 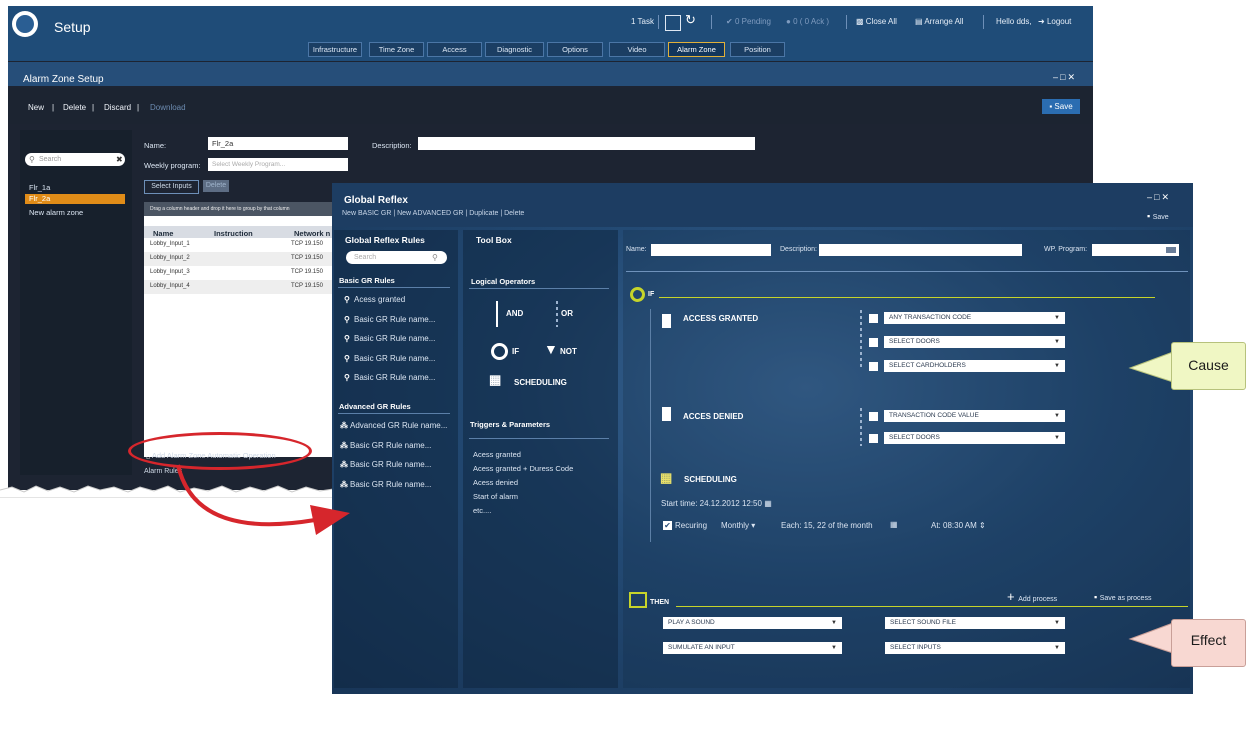 What do you see at coordinates (233, 233) in the screenshot?
I see `column-header-instruction: Instruction` at bounding box center [233, 233].